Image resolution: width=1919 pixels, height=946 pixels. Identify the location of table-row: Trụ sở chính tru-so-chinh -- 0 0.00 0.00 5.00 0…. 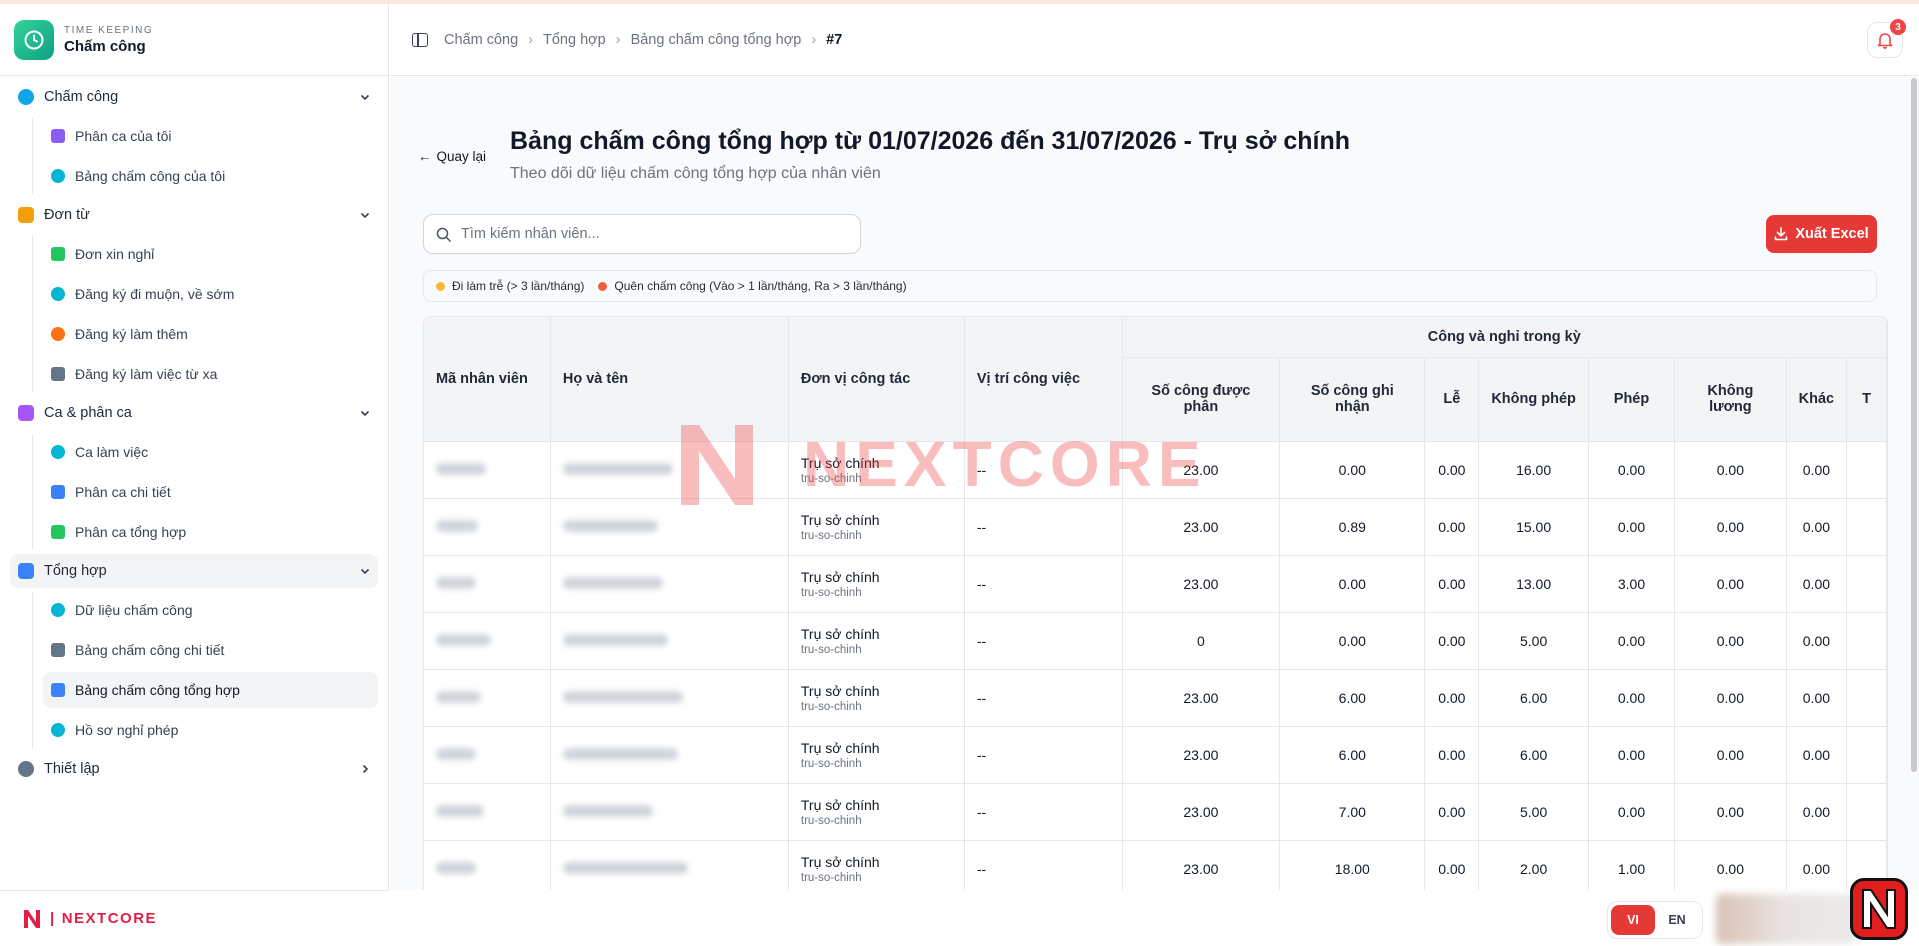
(1155, 641).